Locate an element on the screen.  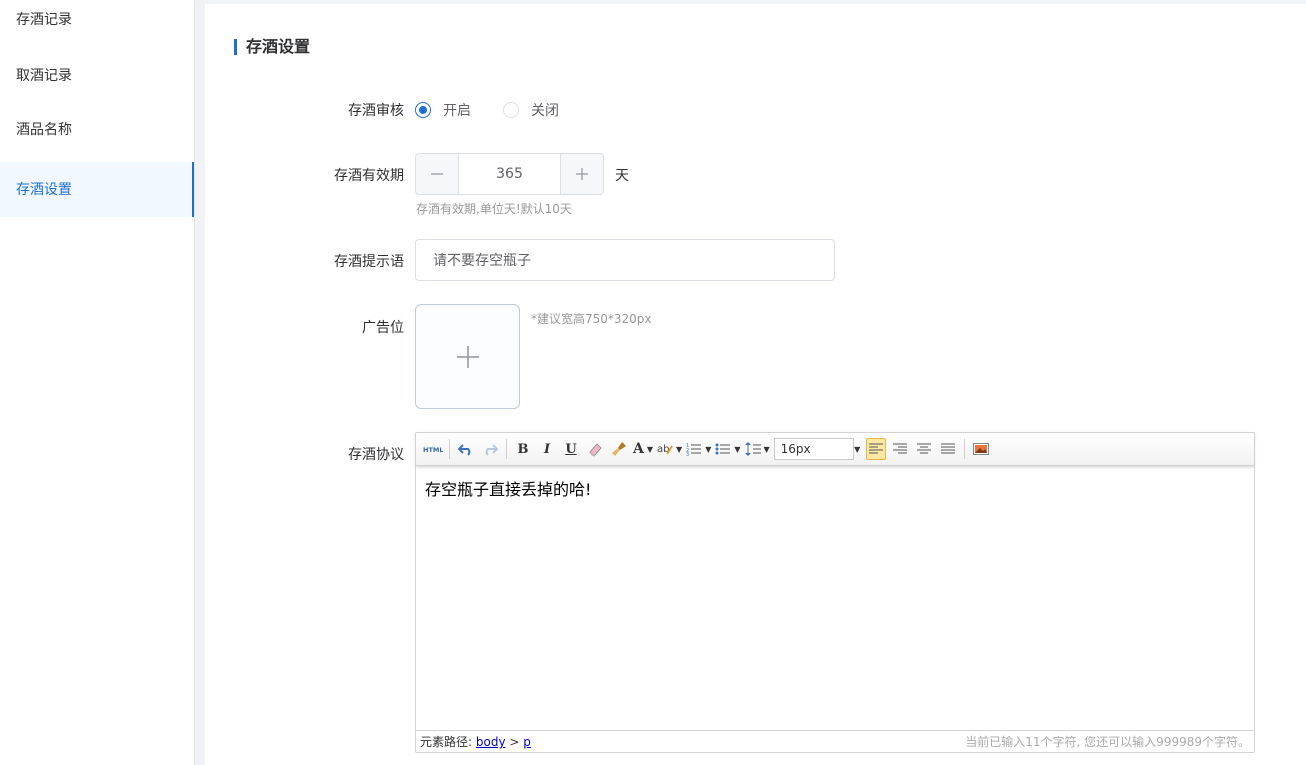
align-center-icon is located at coordinates (924, 449).